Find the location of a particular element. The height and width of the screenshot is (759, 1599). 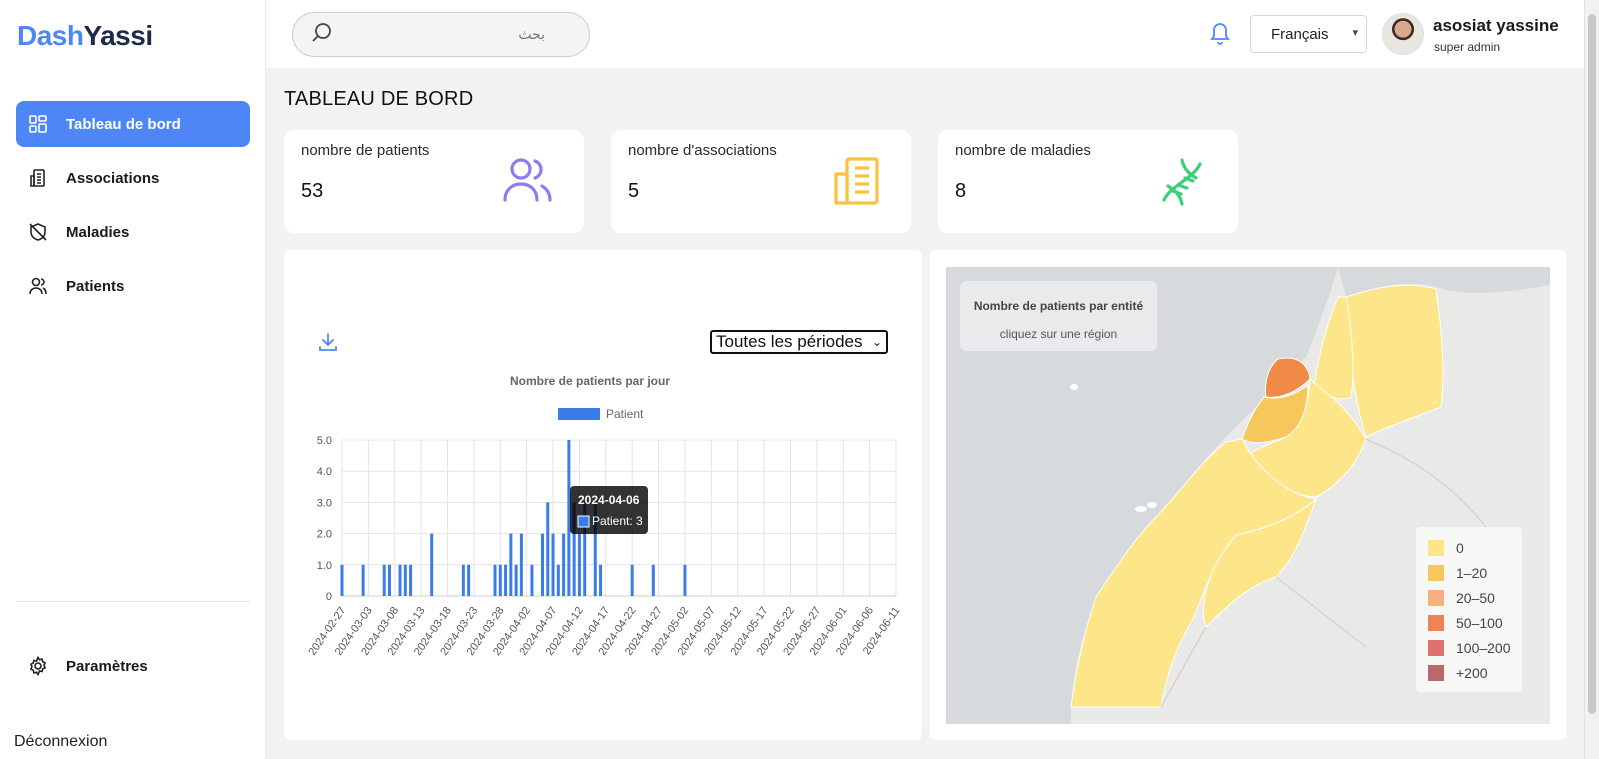

legend-row: +200 is located at coordinates (1475, 672).